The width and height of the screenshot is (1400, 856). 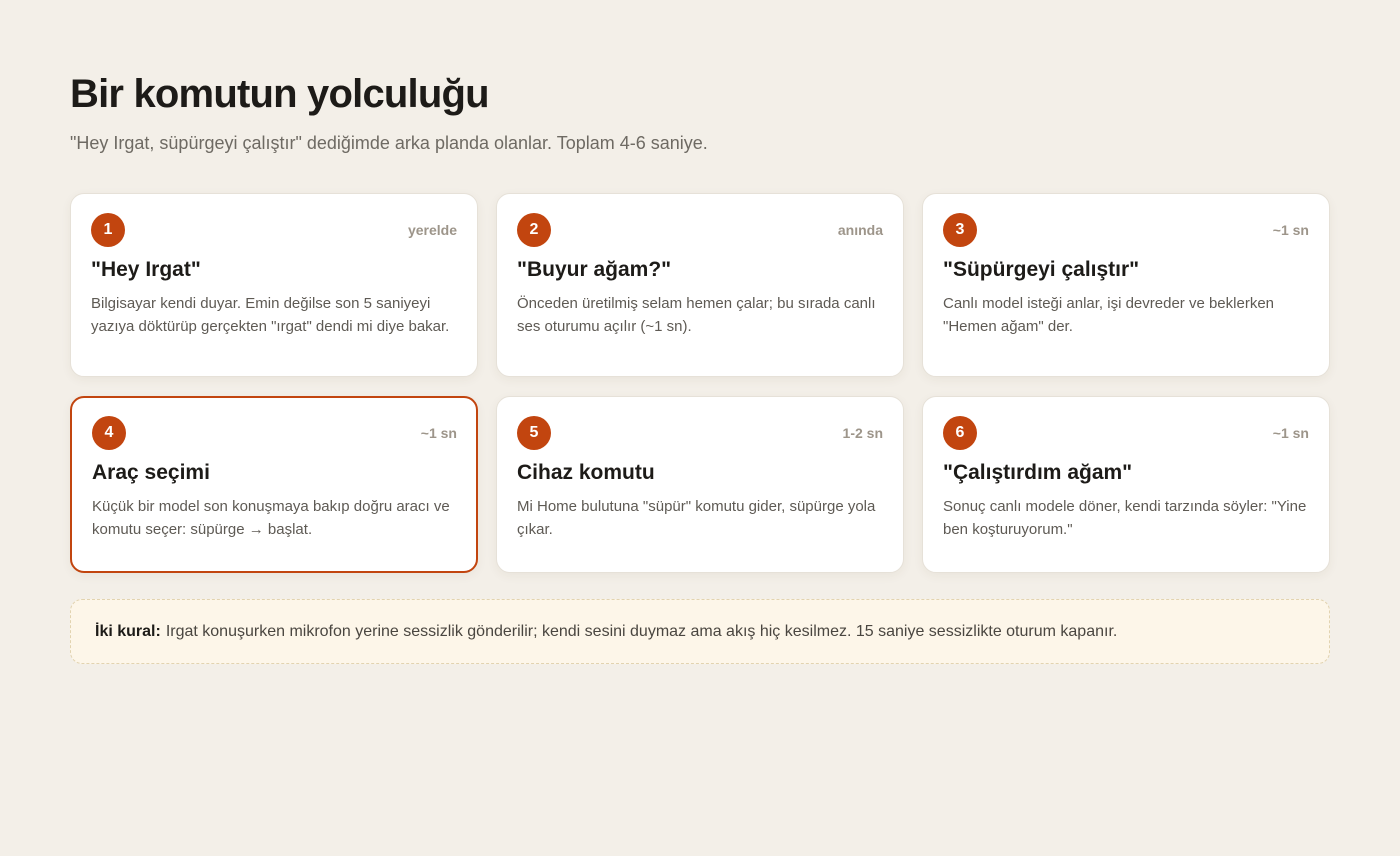 I want to click on step-title: Cihaz komutu, so click(x=586, y=472).